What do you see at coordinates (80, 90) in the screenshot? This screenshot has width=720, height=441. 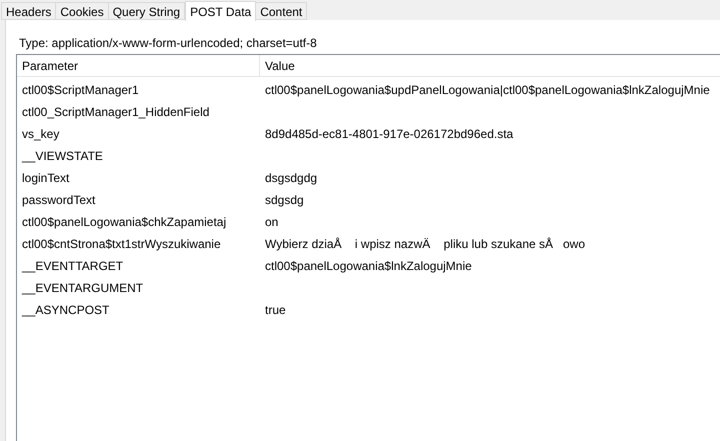 I see `table-cell: ctl00$ScriptManager1` at bounding box center [80, 90].